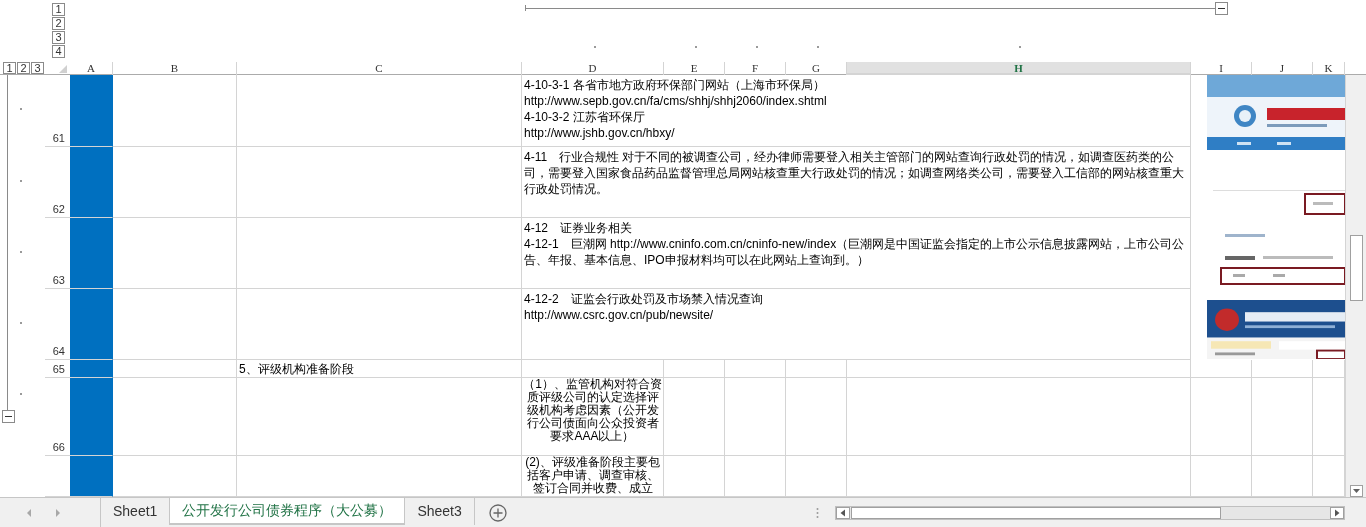 The width and height of the screenshot is (1366, 527). What do you see at coordinates (584, 117) in the screenshot?
I see `cell-text: 4-10-3-2 江苏省环保厅` at bounding box center [584, 117].